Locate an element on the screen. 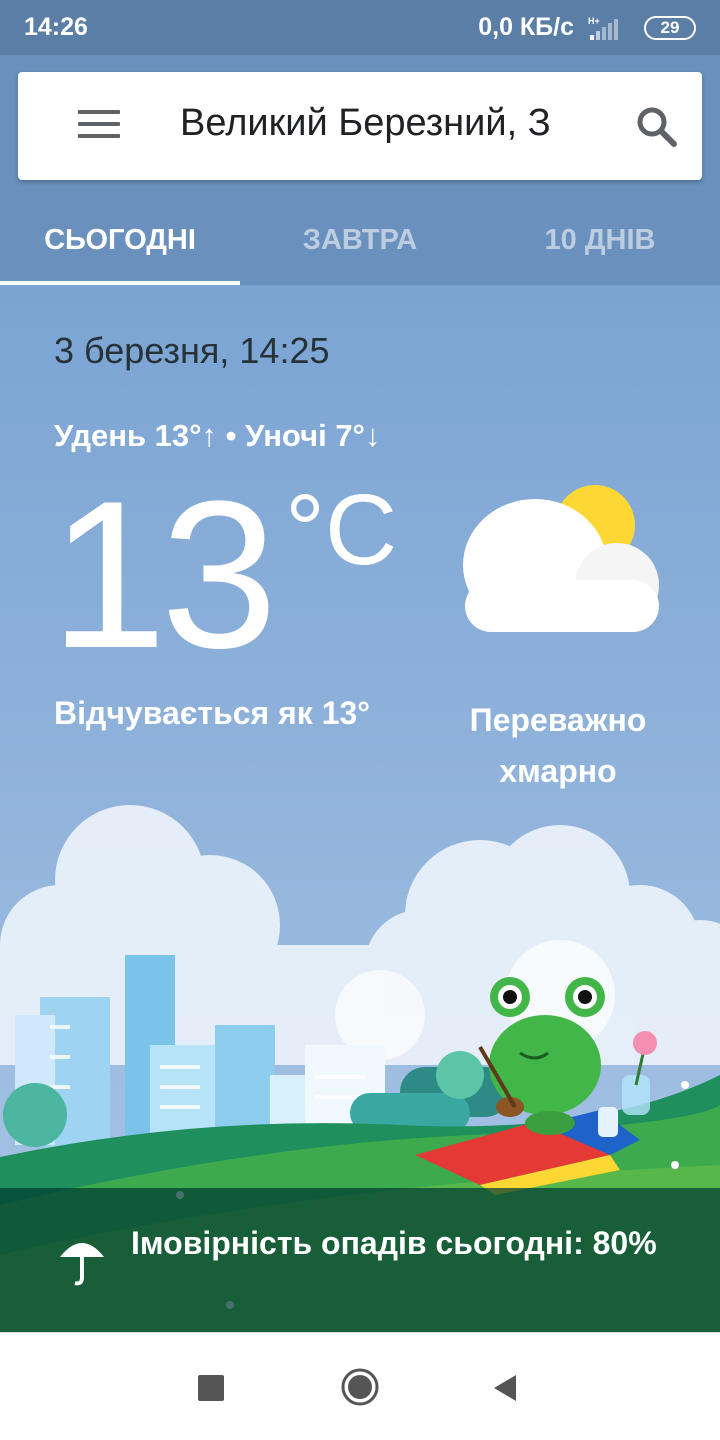  precipitation-chance: Імовірність опадів сьогодні: 80% is located at coordinates (394, 1243).